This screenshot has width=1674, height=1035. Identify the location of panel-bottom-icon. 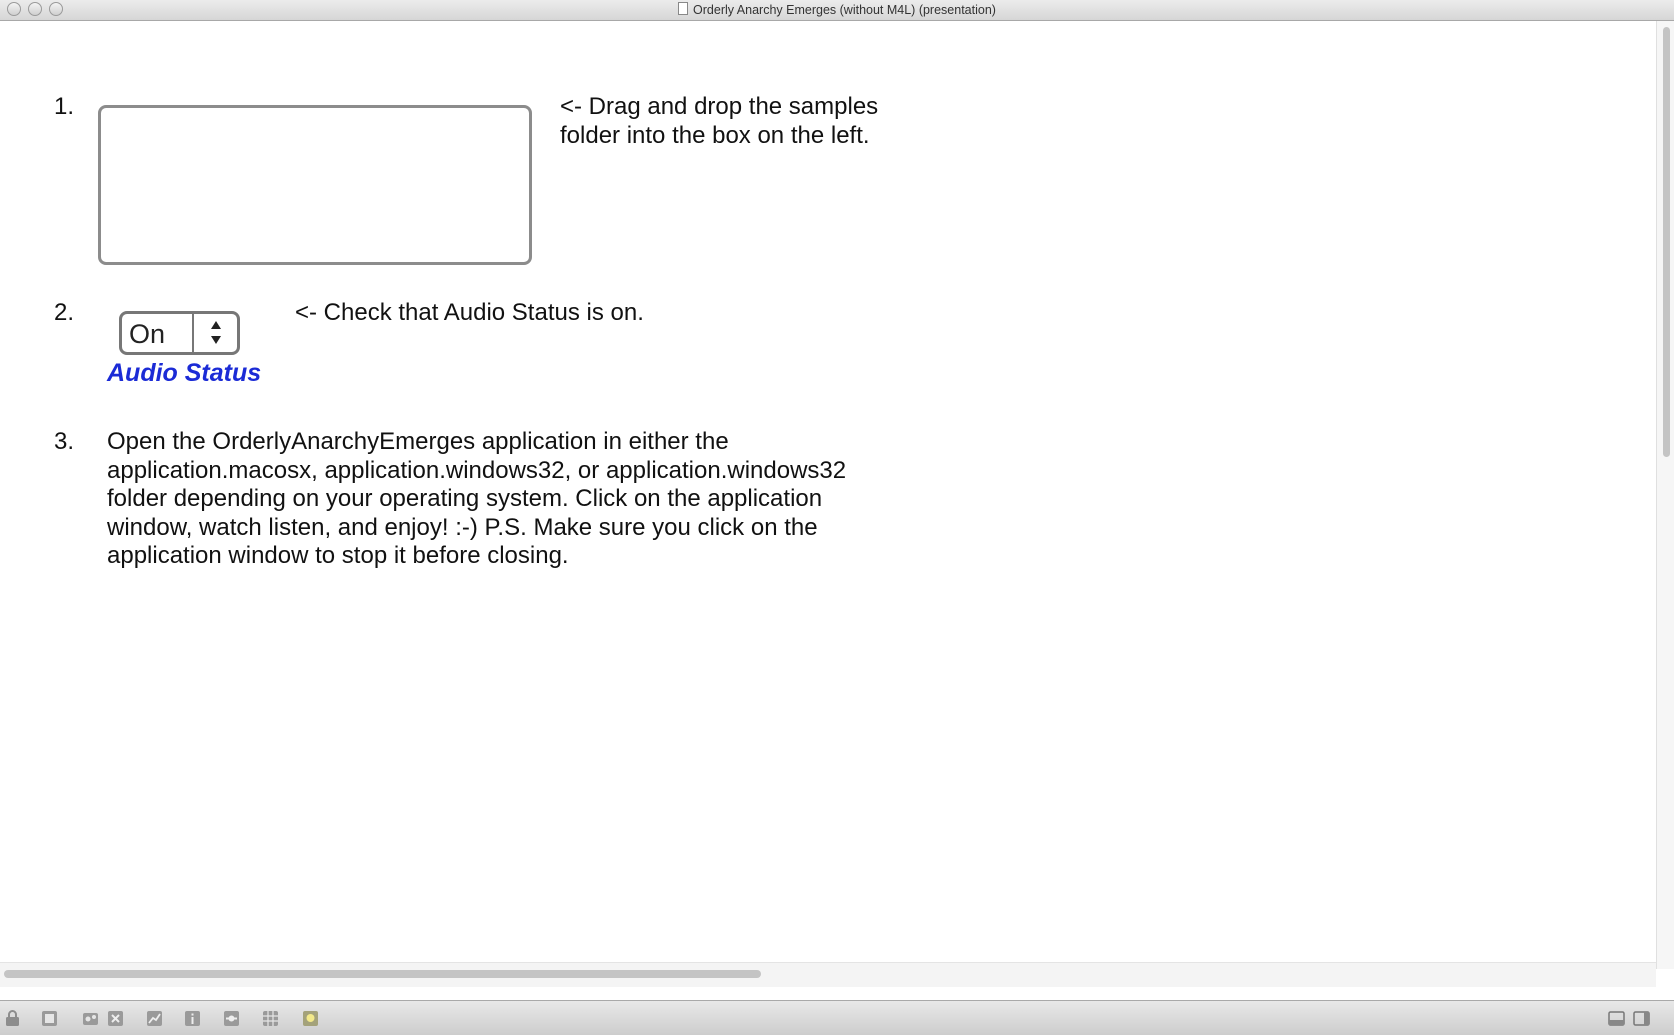
(1616, 1018).